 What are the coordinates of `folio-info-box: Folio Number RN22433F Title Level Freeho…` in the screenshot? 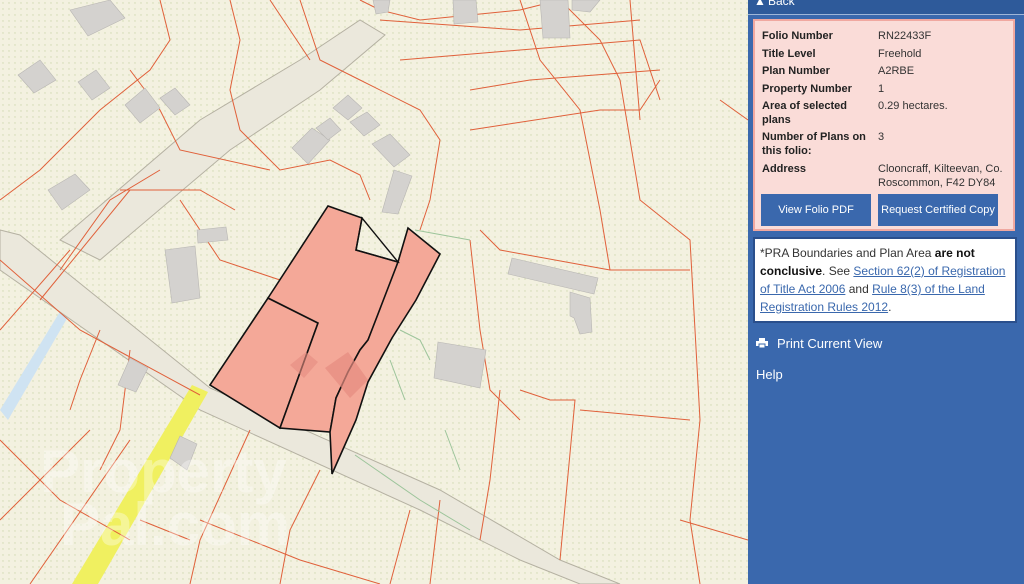 It's located at (884, 125).